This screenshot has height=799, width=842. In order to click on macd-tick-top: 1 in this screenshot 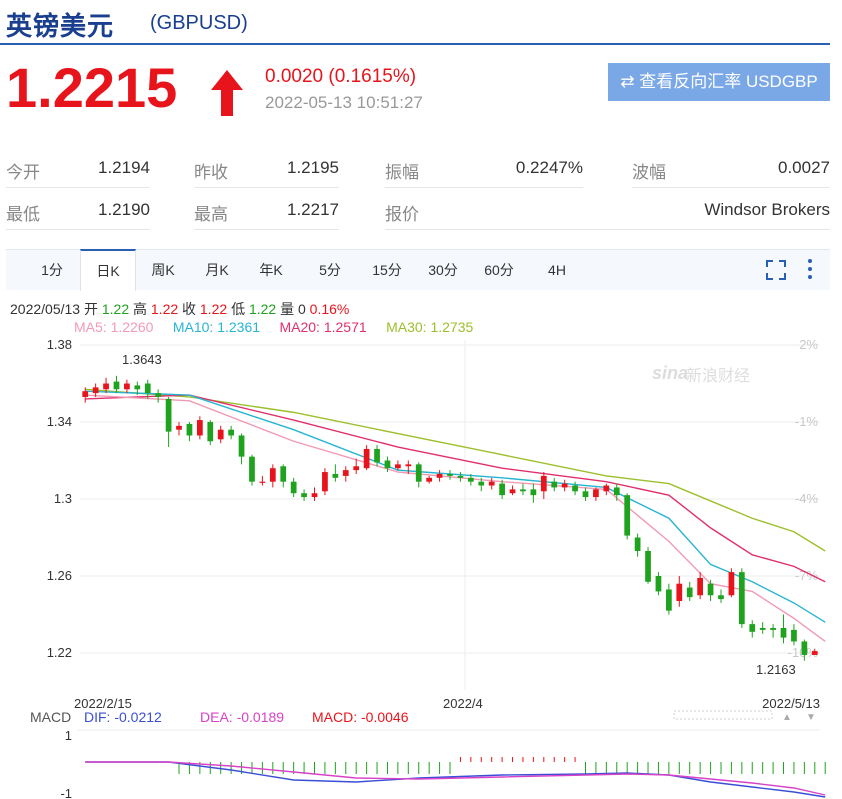, I will do `click(68, 735)`.